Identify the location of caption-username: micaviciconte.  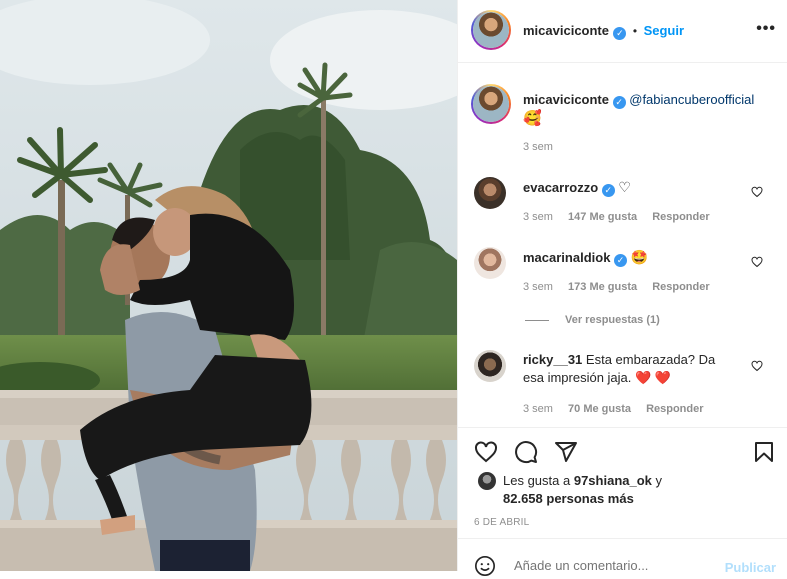
(566, 99).